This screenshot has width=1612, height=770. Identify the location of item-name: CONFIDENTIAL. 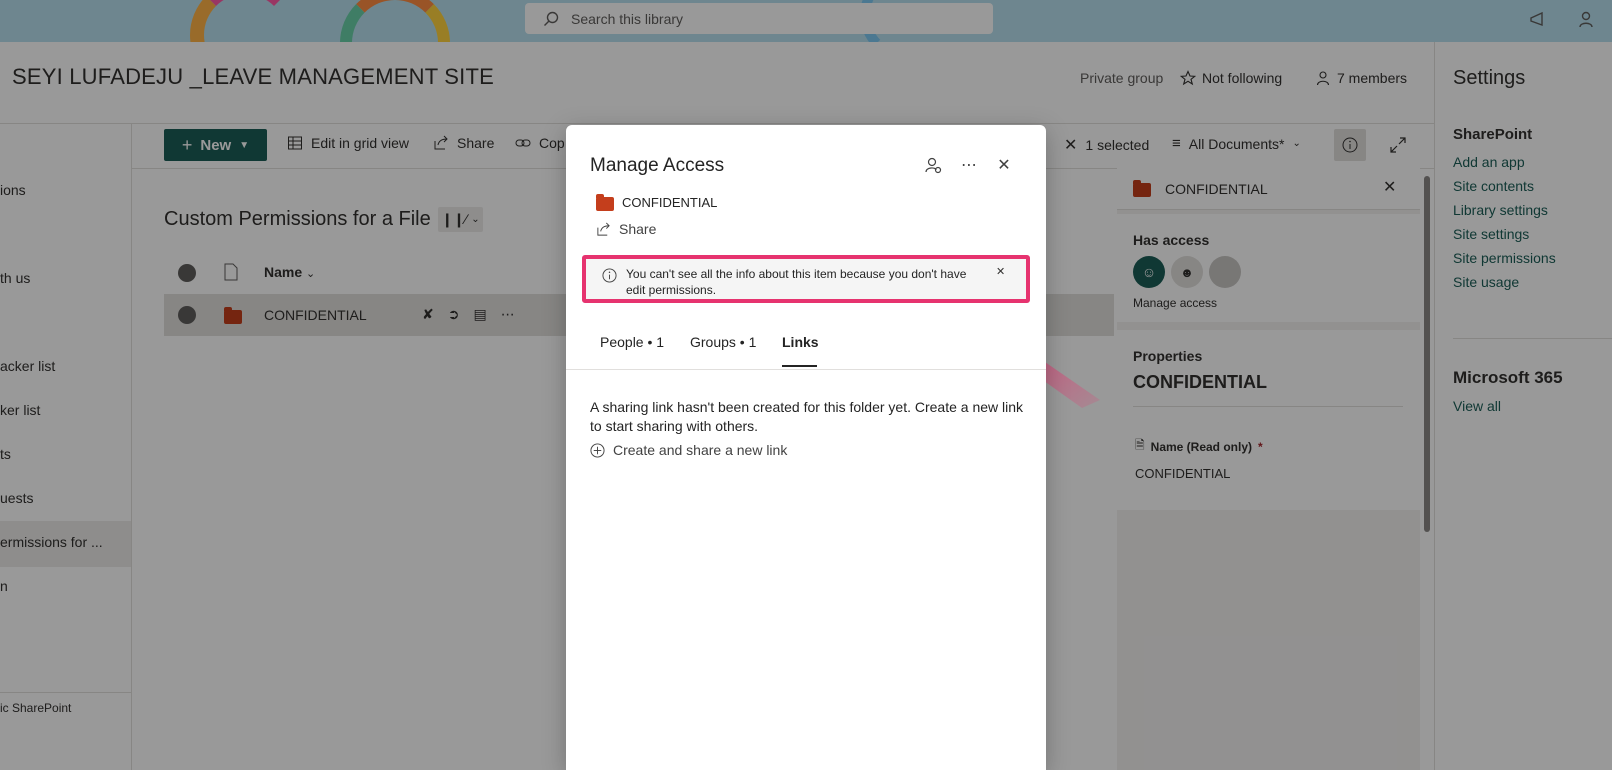
(670, 202).